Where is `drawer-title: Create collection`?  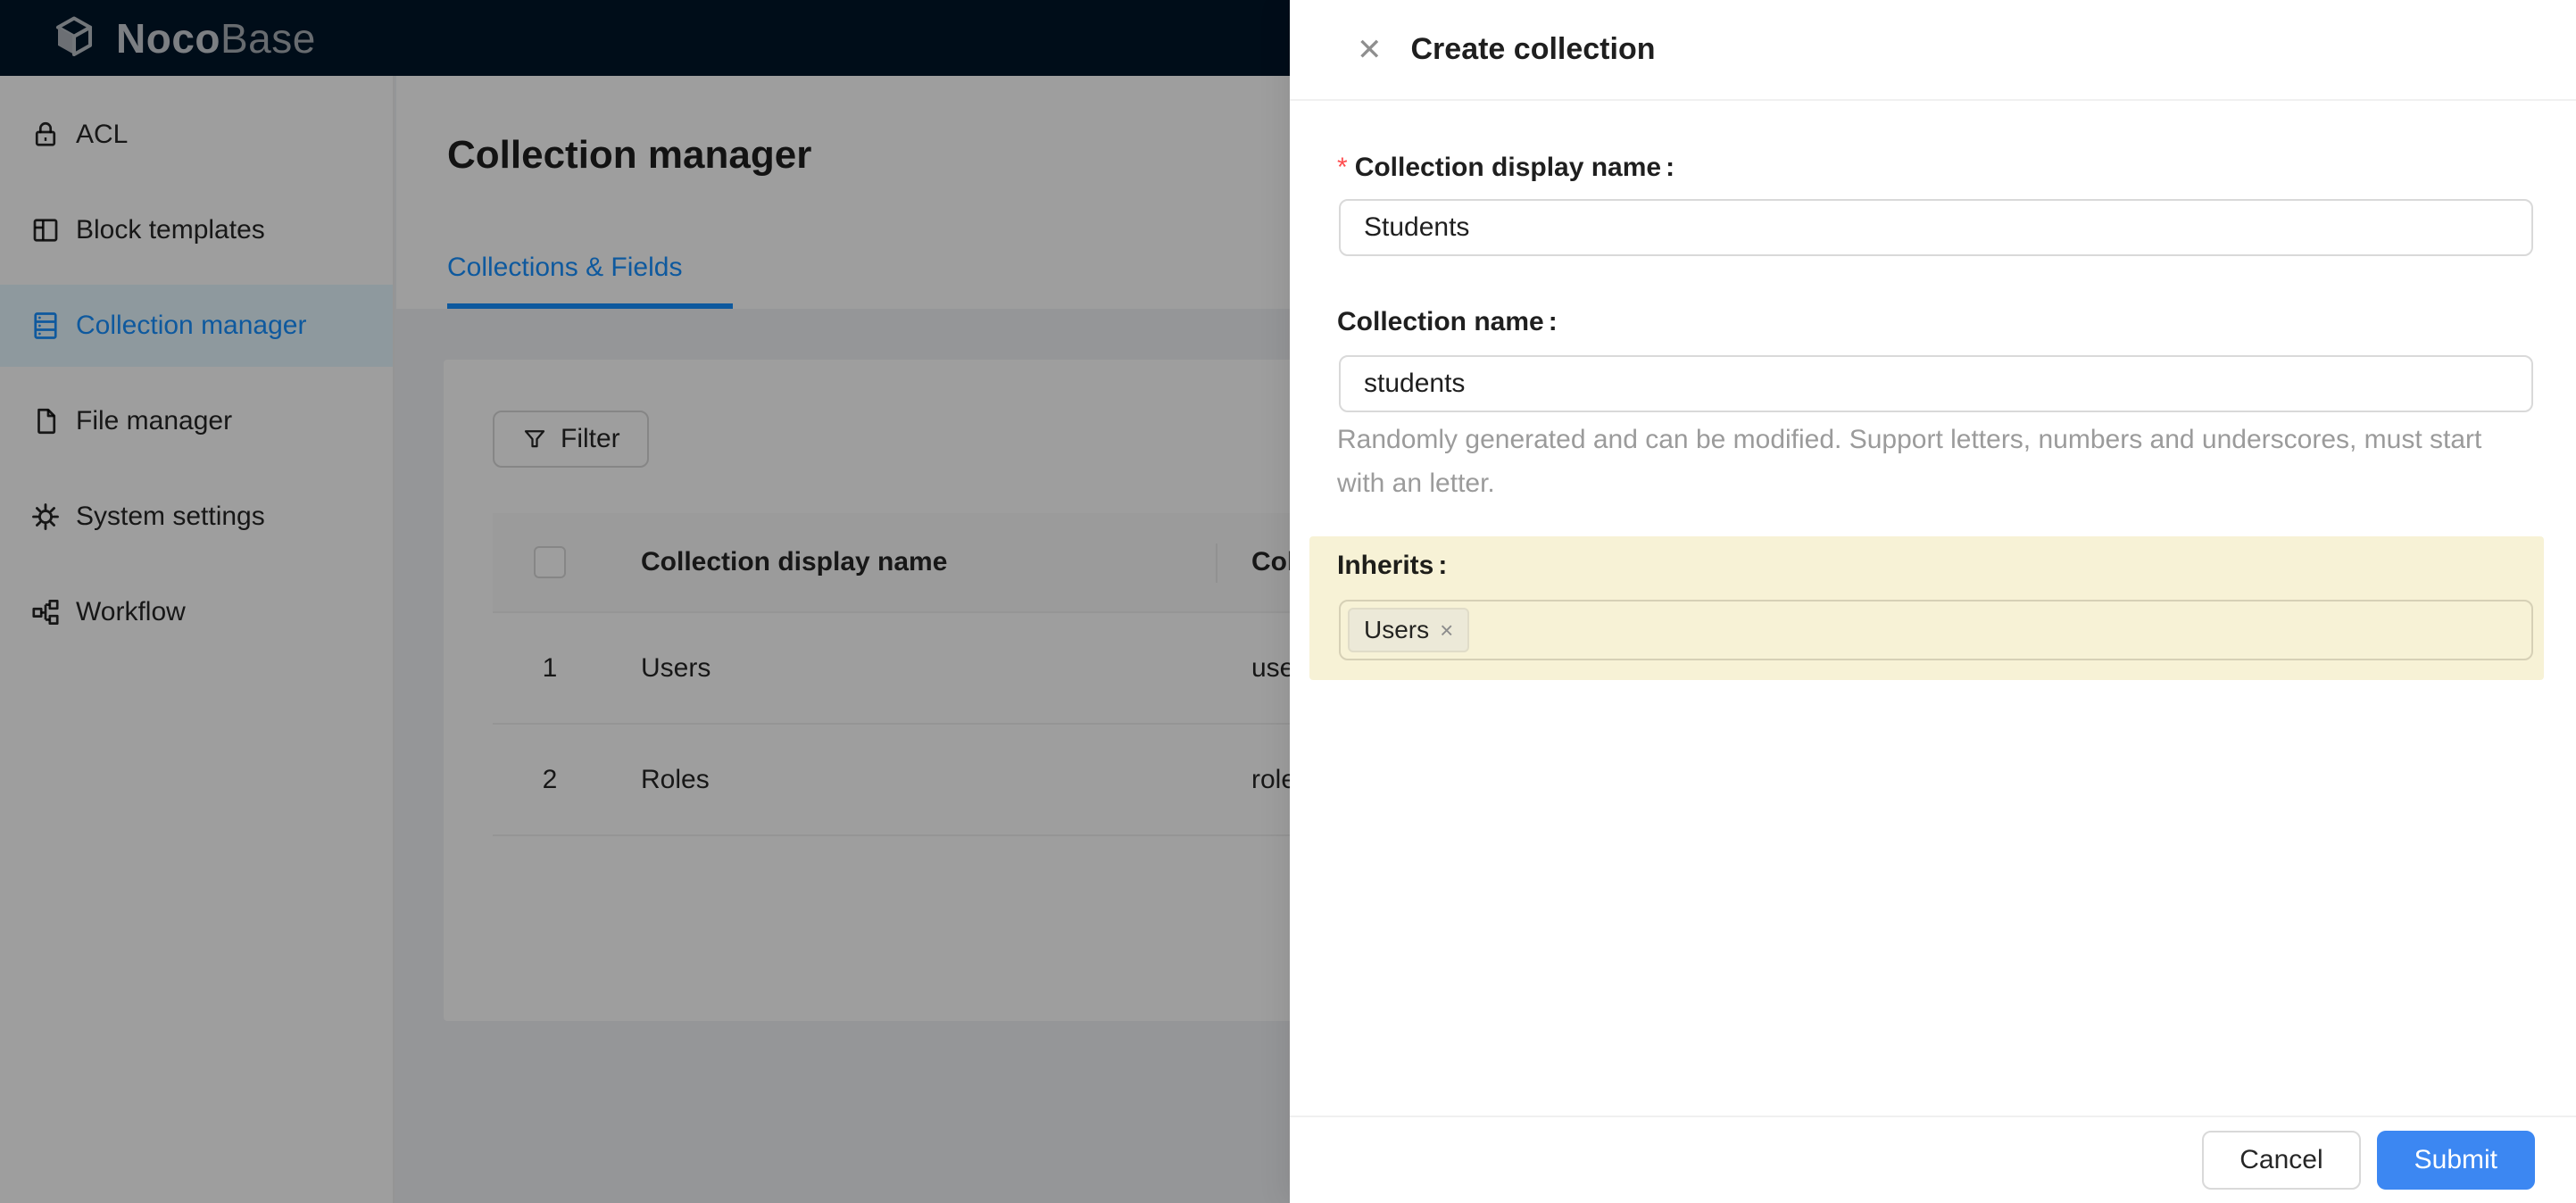 drawer-title: Create collection is located at coordinates (1533, 49).